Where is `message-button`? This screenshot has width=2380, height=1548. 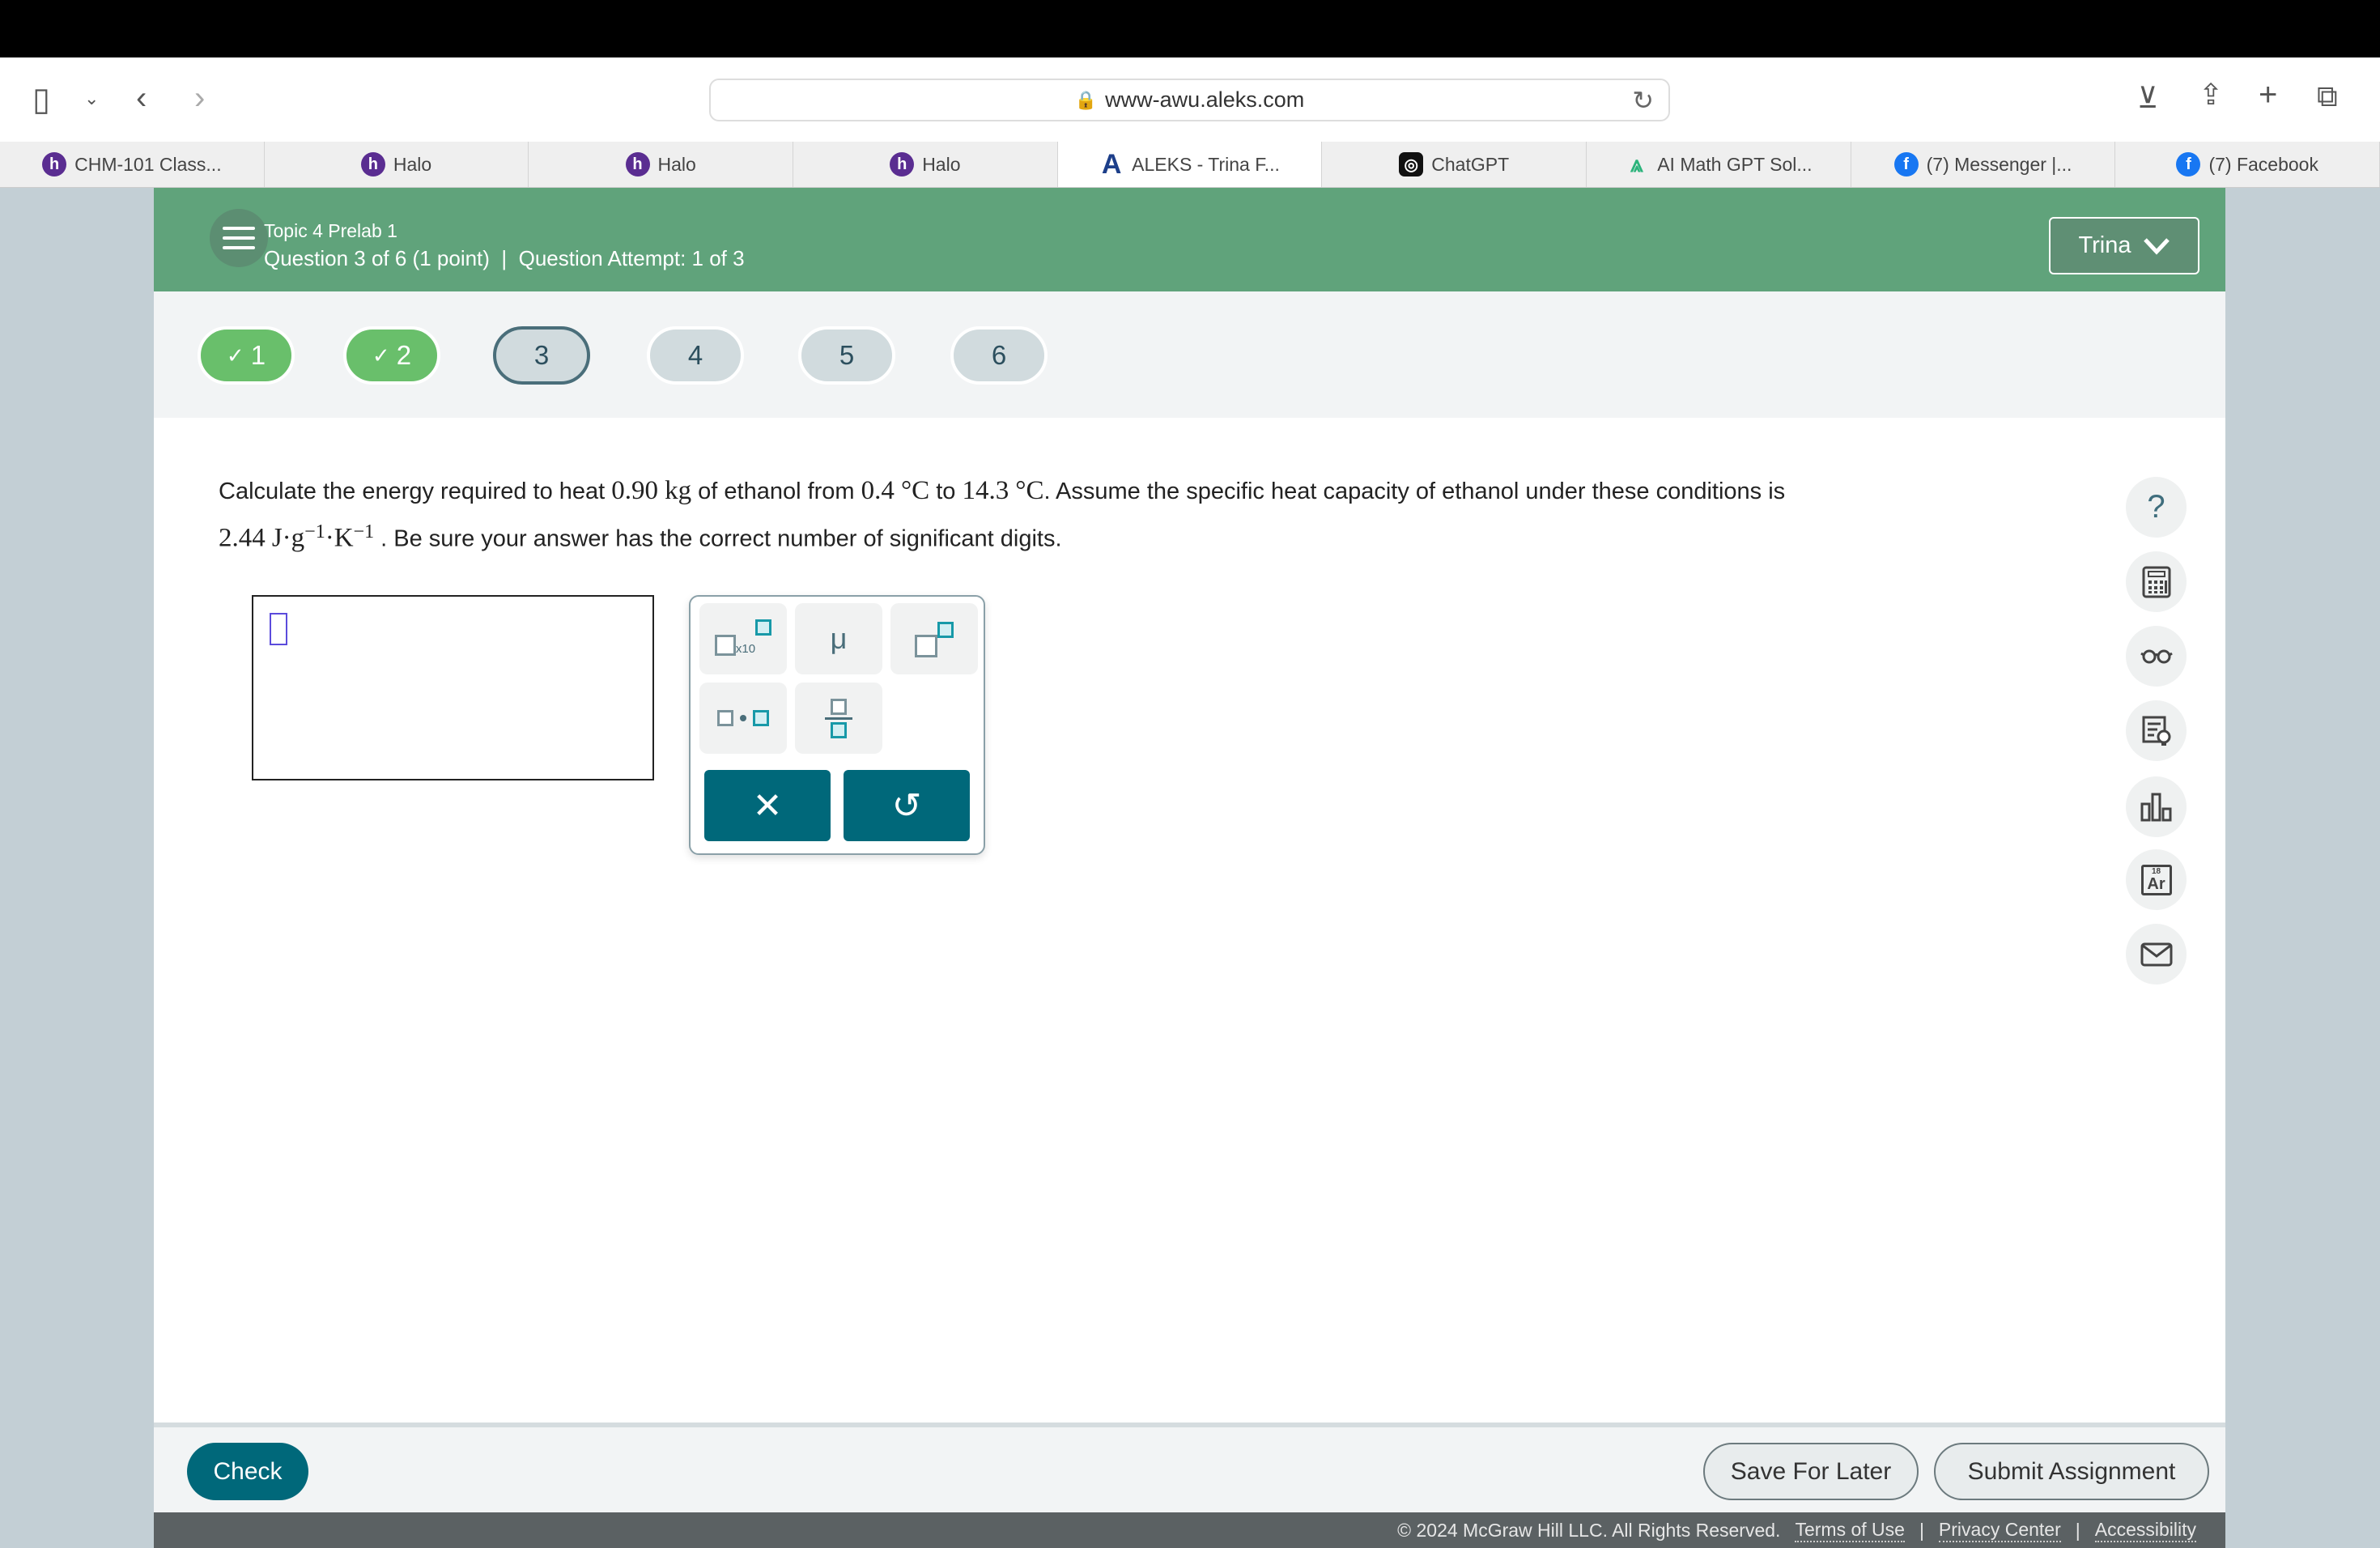 message-button is located at coordinates (2156, 954).